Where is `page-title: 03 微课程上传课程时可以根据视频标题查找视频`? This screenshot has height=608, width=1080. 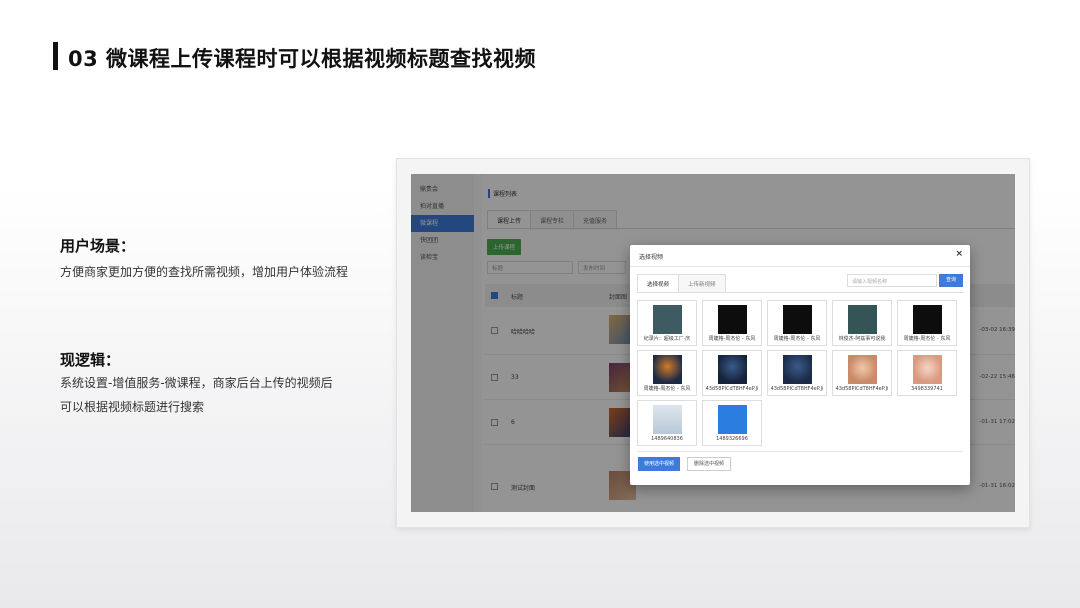
page-title: 03 微课程上传课程时可以根据视频标题查找视频 is located at coordinates (302, 59).